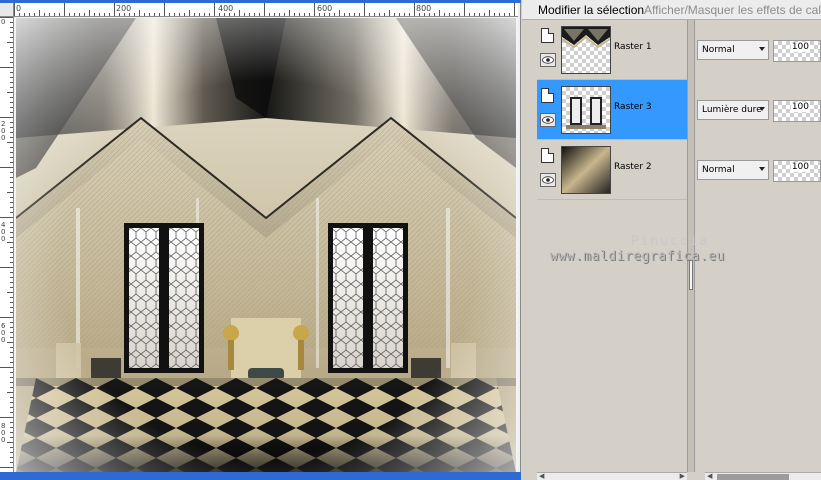 This screenshot has height=480, width=821. What do you see at coordinates (612, 476) in the screenshot?
I see `layer-names-scrollbar: ◀ ▶` at bounding box center [612, 476].